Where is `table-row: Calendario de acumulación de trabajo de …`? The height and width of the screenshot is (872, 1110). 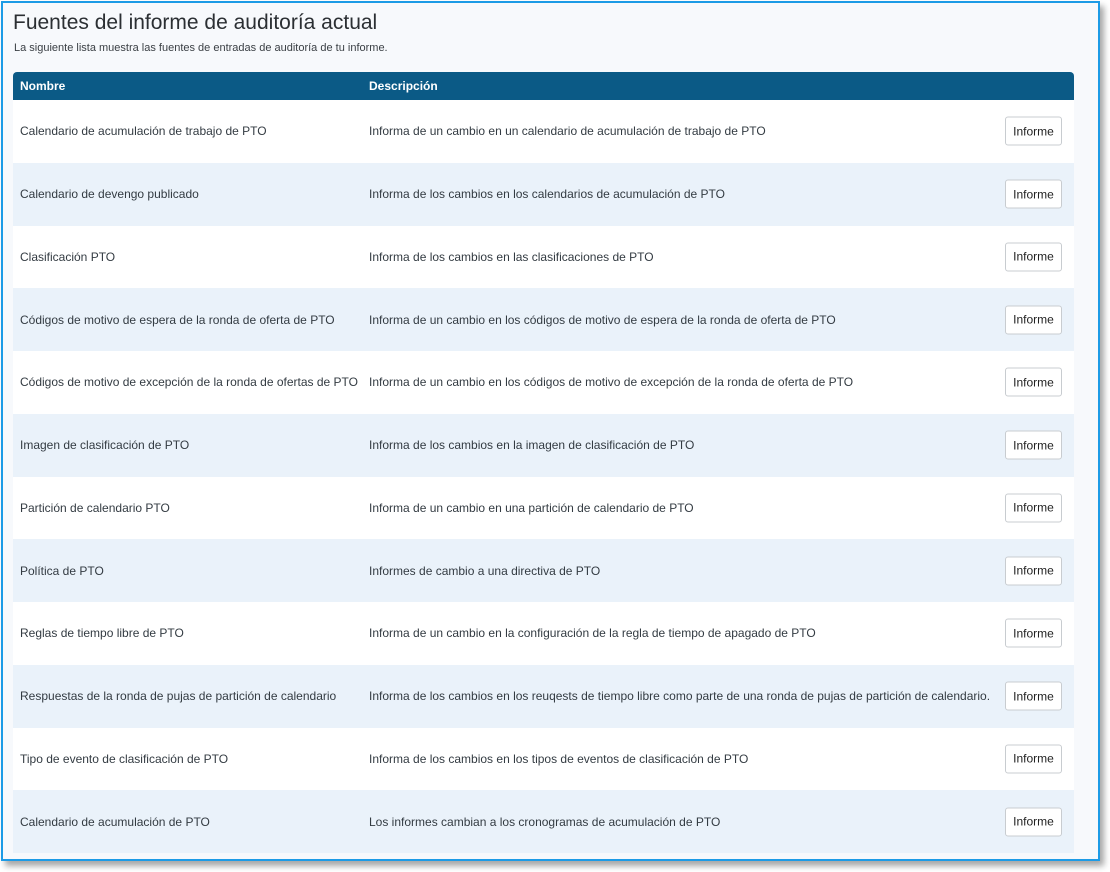
table-row: Calendario de acumulación de trabajo de … is located at coordinates (543, 131).